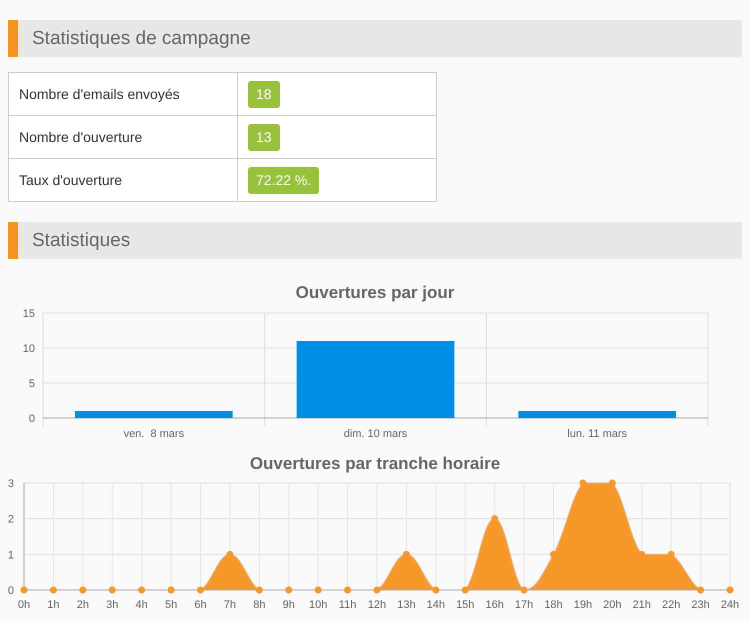  Describe the element at coordinates (524, 605) in the screenshot. I see `axis-tick-label: 17h` at that location.